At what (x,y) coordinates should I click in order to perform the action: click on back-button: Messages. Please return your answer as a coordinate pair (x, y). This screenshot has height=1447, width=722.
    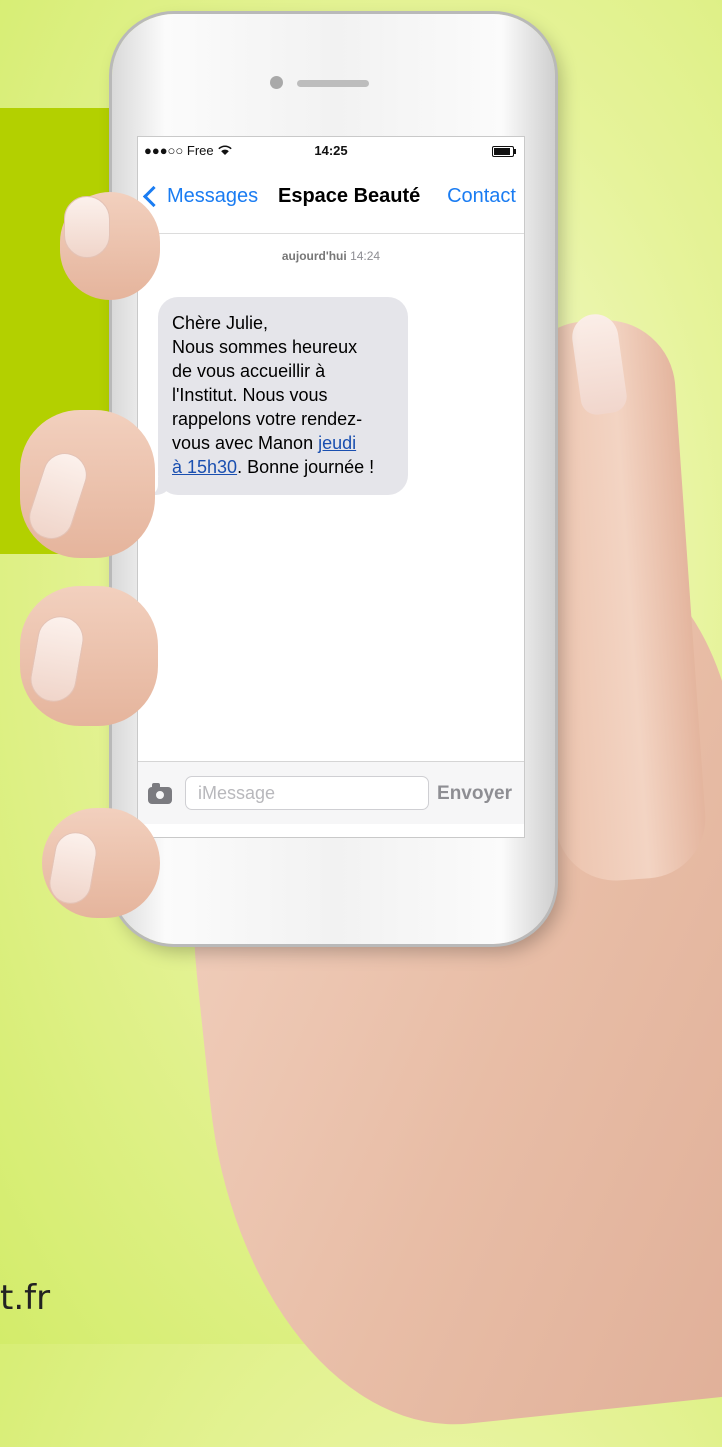
    Looking at the image, I should click on (200, 196).